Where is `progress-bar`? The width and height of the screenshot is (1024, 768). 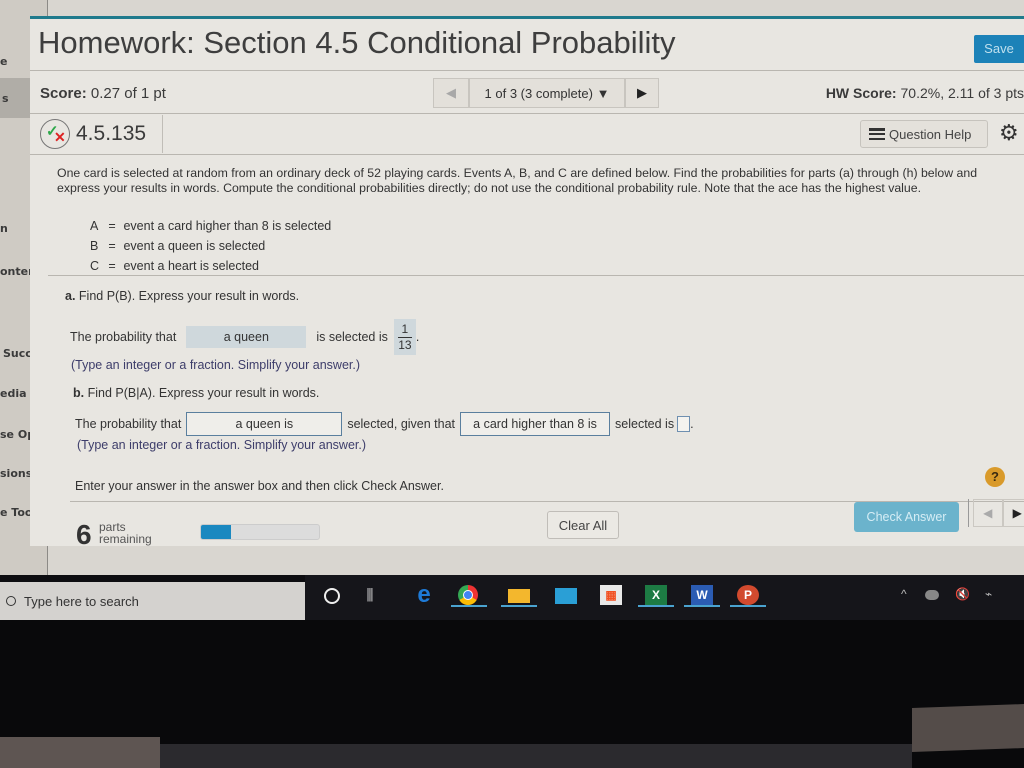 progress-bar is located at coordinates (260, 532).